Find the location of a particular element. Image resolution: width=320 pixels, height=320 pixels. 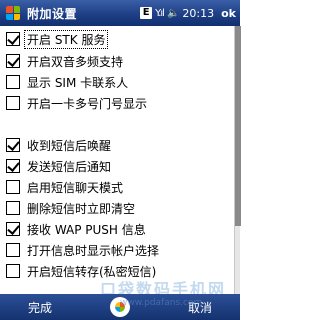

option-wake-on-sms: 收到短信后唤醒 is located at coordinates (59, 145).